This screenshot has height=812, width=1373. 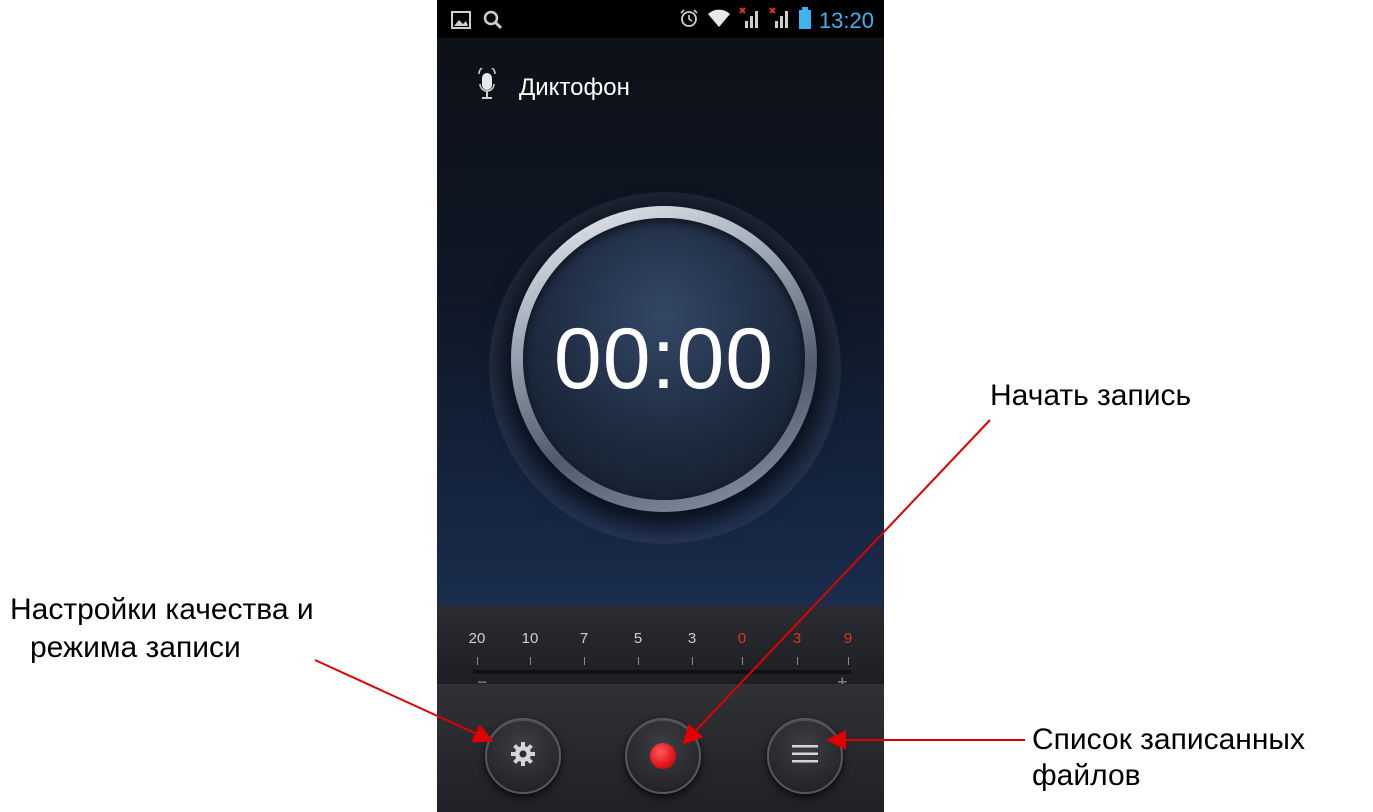 I want to click on annotation-settings-line2: режима записи, so click(x=135, y=647).